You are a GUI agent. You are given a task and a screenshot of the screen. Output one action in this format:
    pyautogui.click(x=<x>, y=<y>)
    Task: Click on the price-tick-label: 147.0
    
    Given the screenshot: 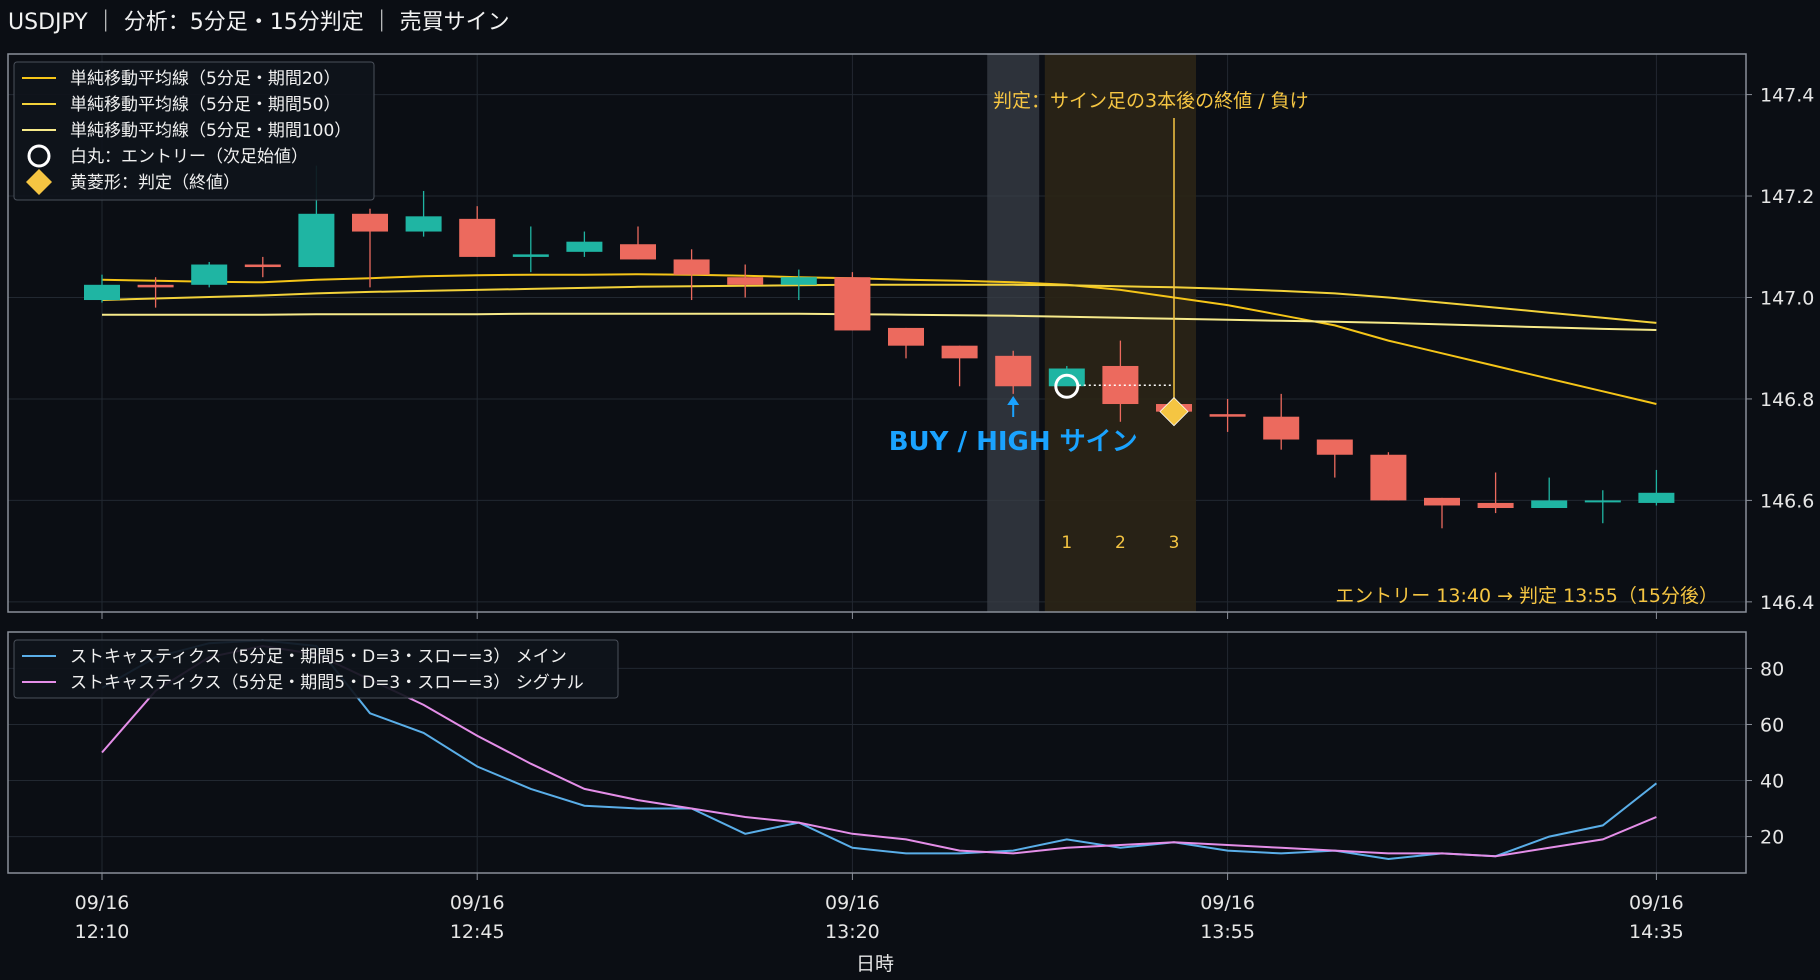 What is the action you would take?
    pyautogui.click(x=1787, y=298)
    